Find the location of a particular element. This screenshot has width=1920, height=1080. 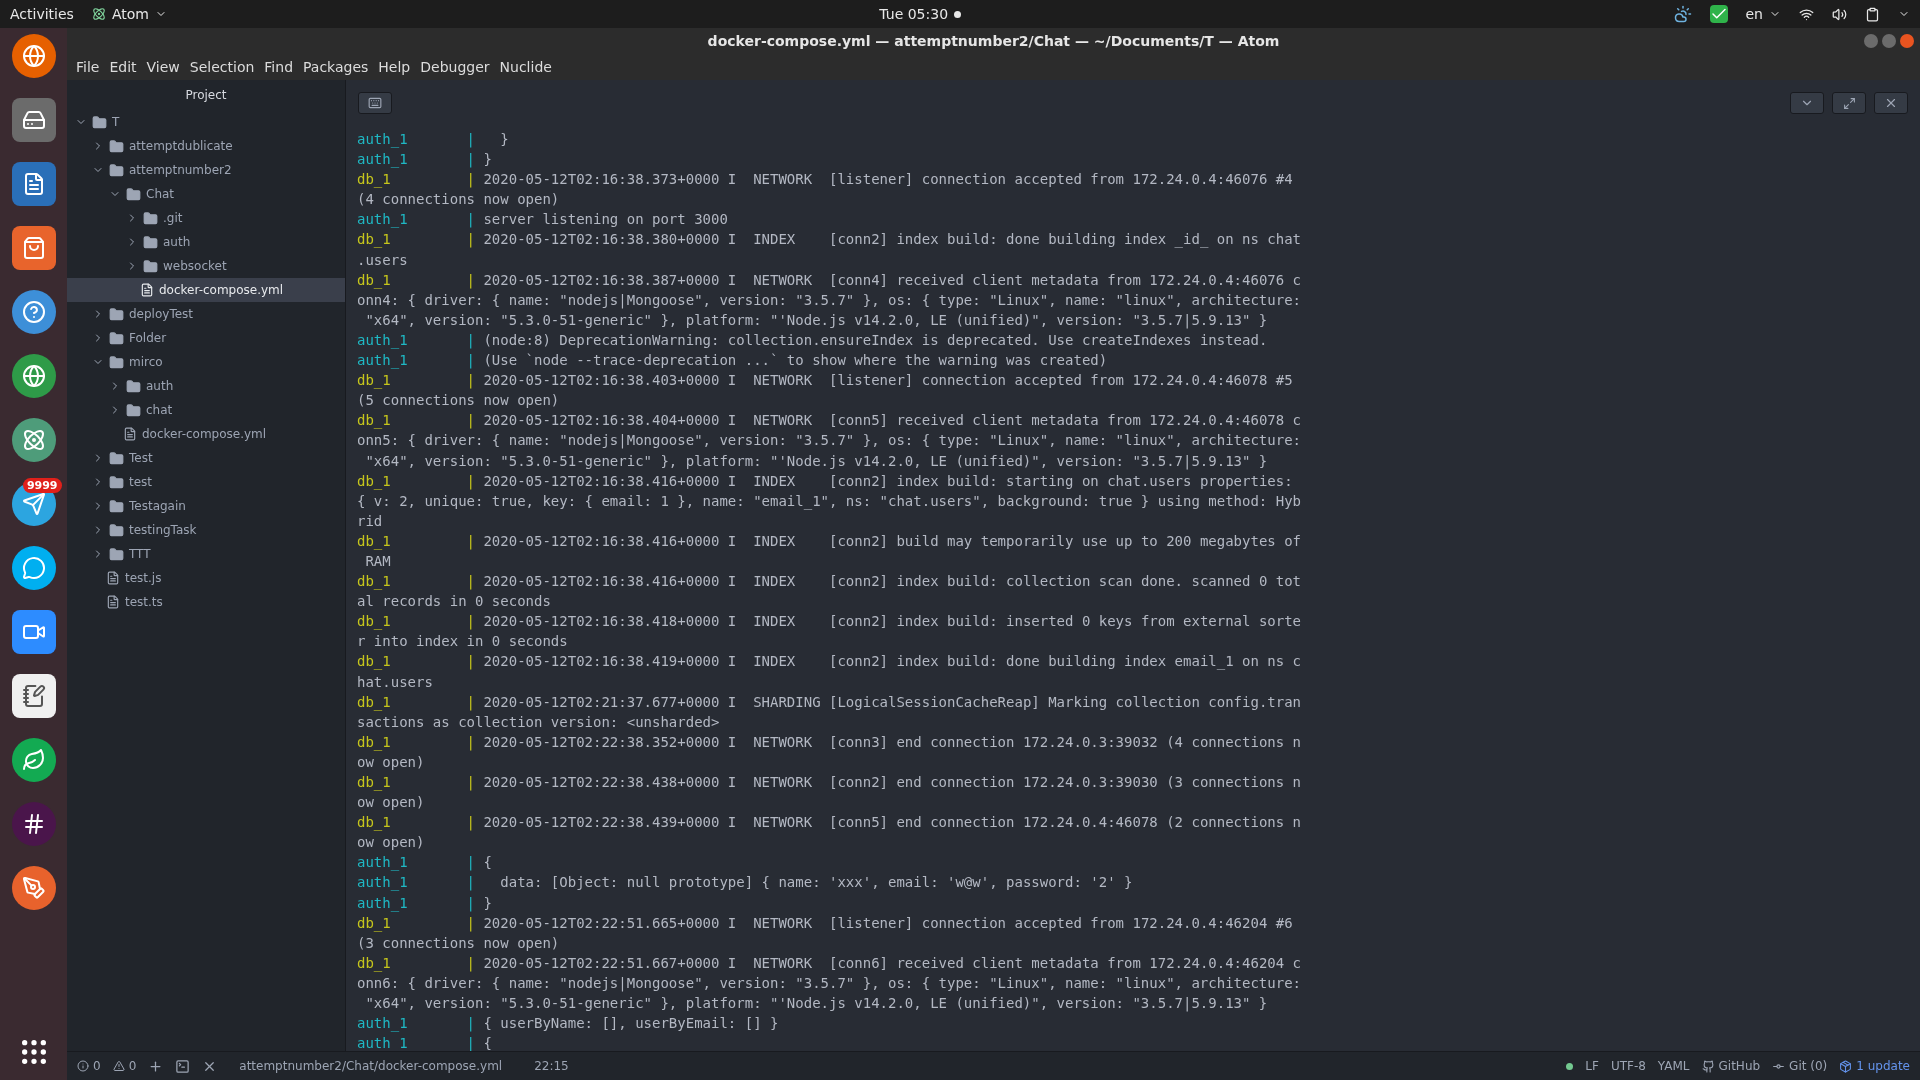

tree-item: test.ts is located at coordinates (206, 602).